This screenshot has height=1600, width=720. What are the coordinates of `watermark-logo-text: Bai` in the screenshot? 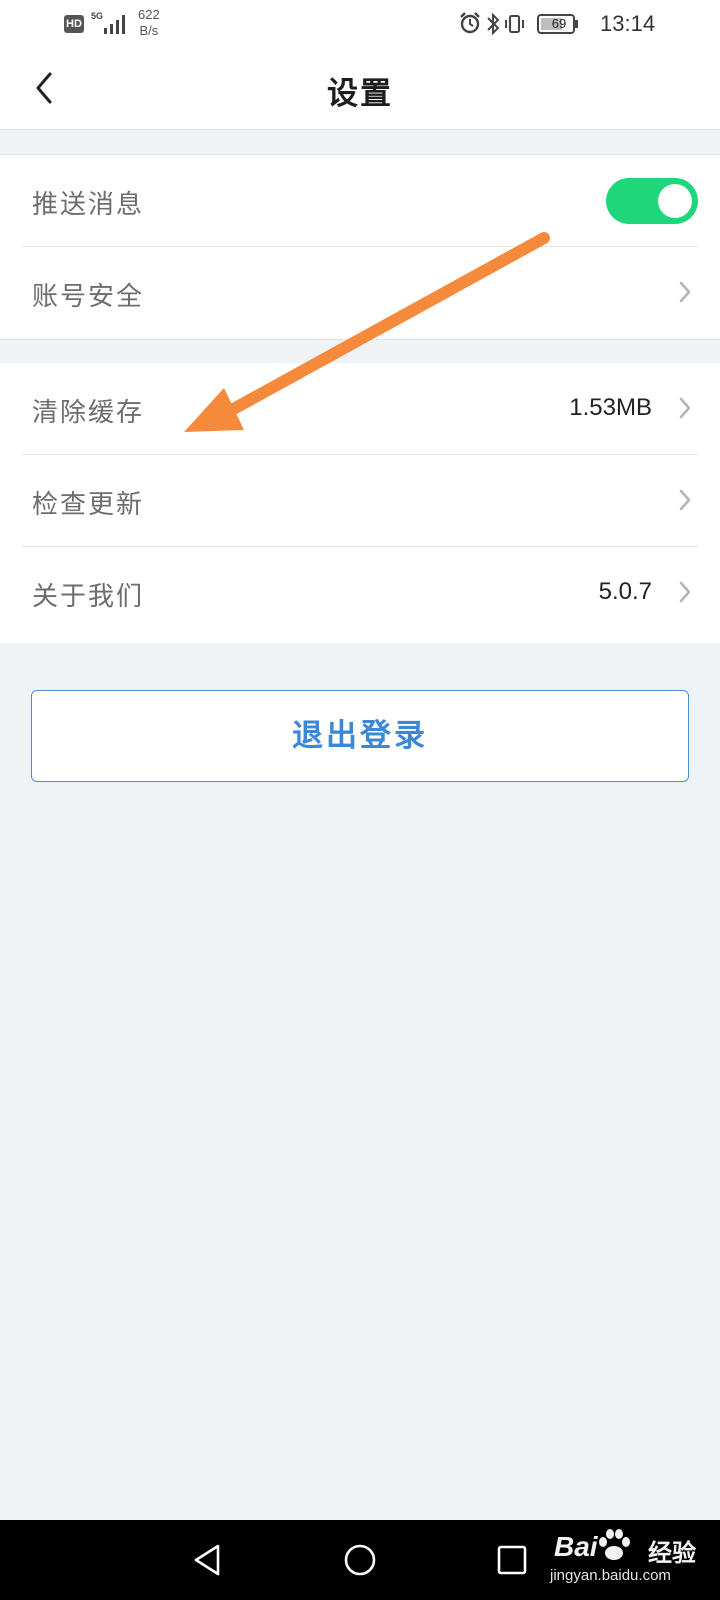 It's located at (576, 1546).